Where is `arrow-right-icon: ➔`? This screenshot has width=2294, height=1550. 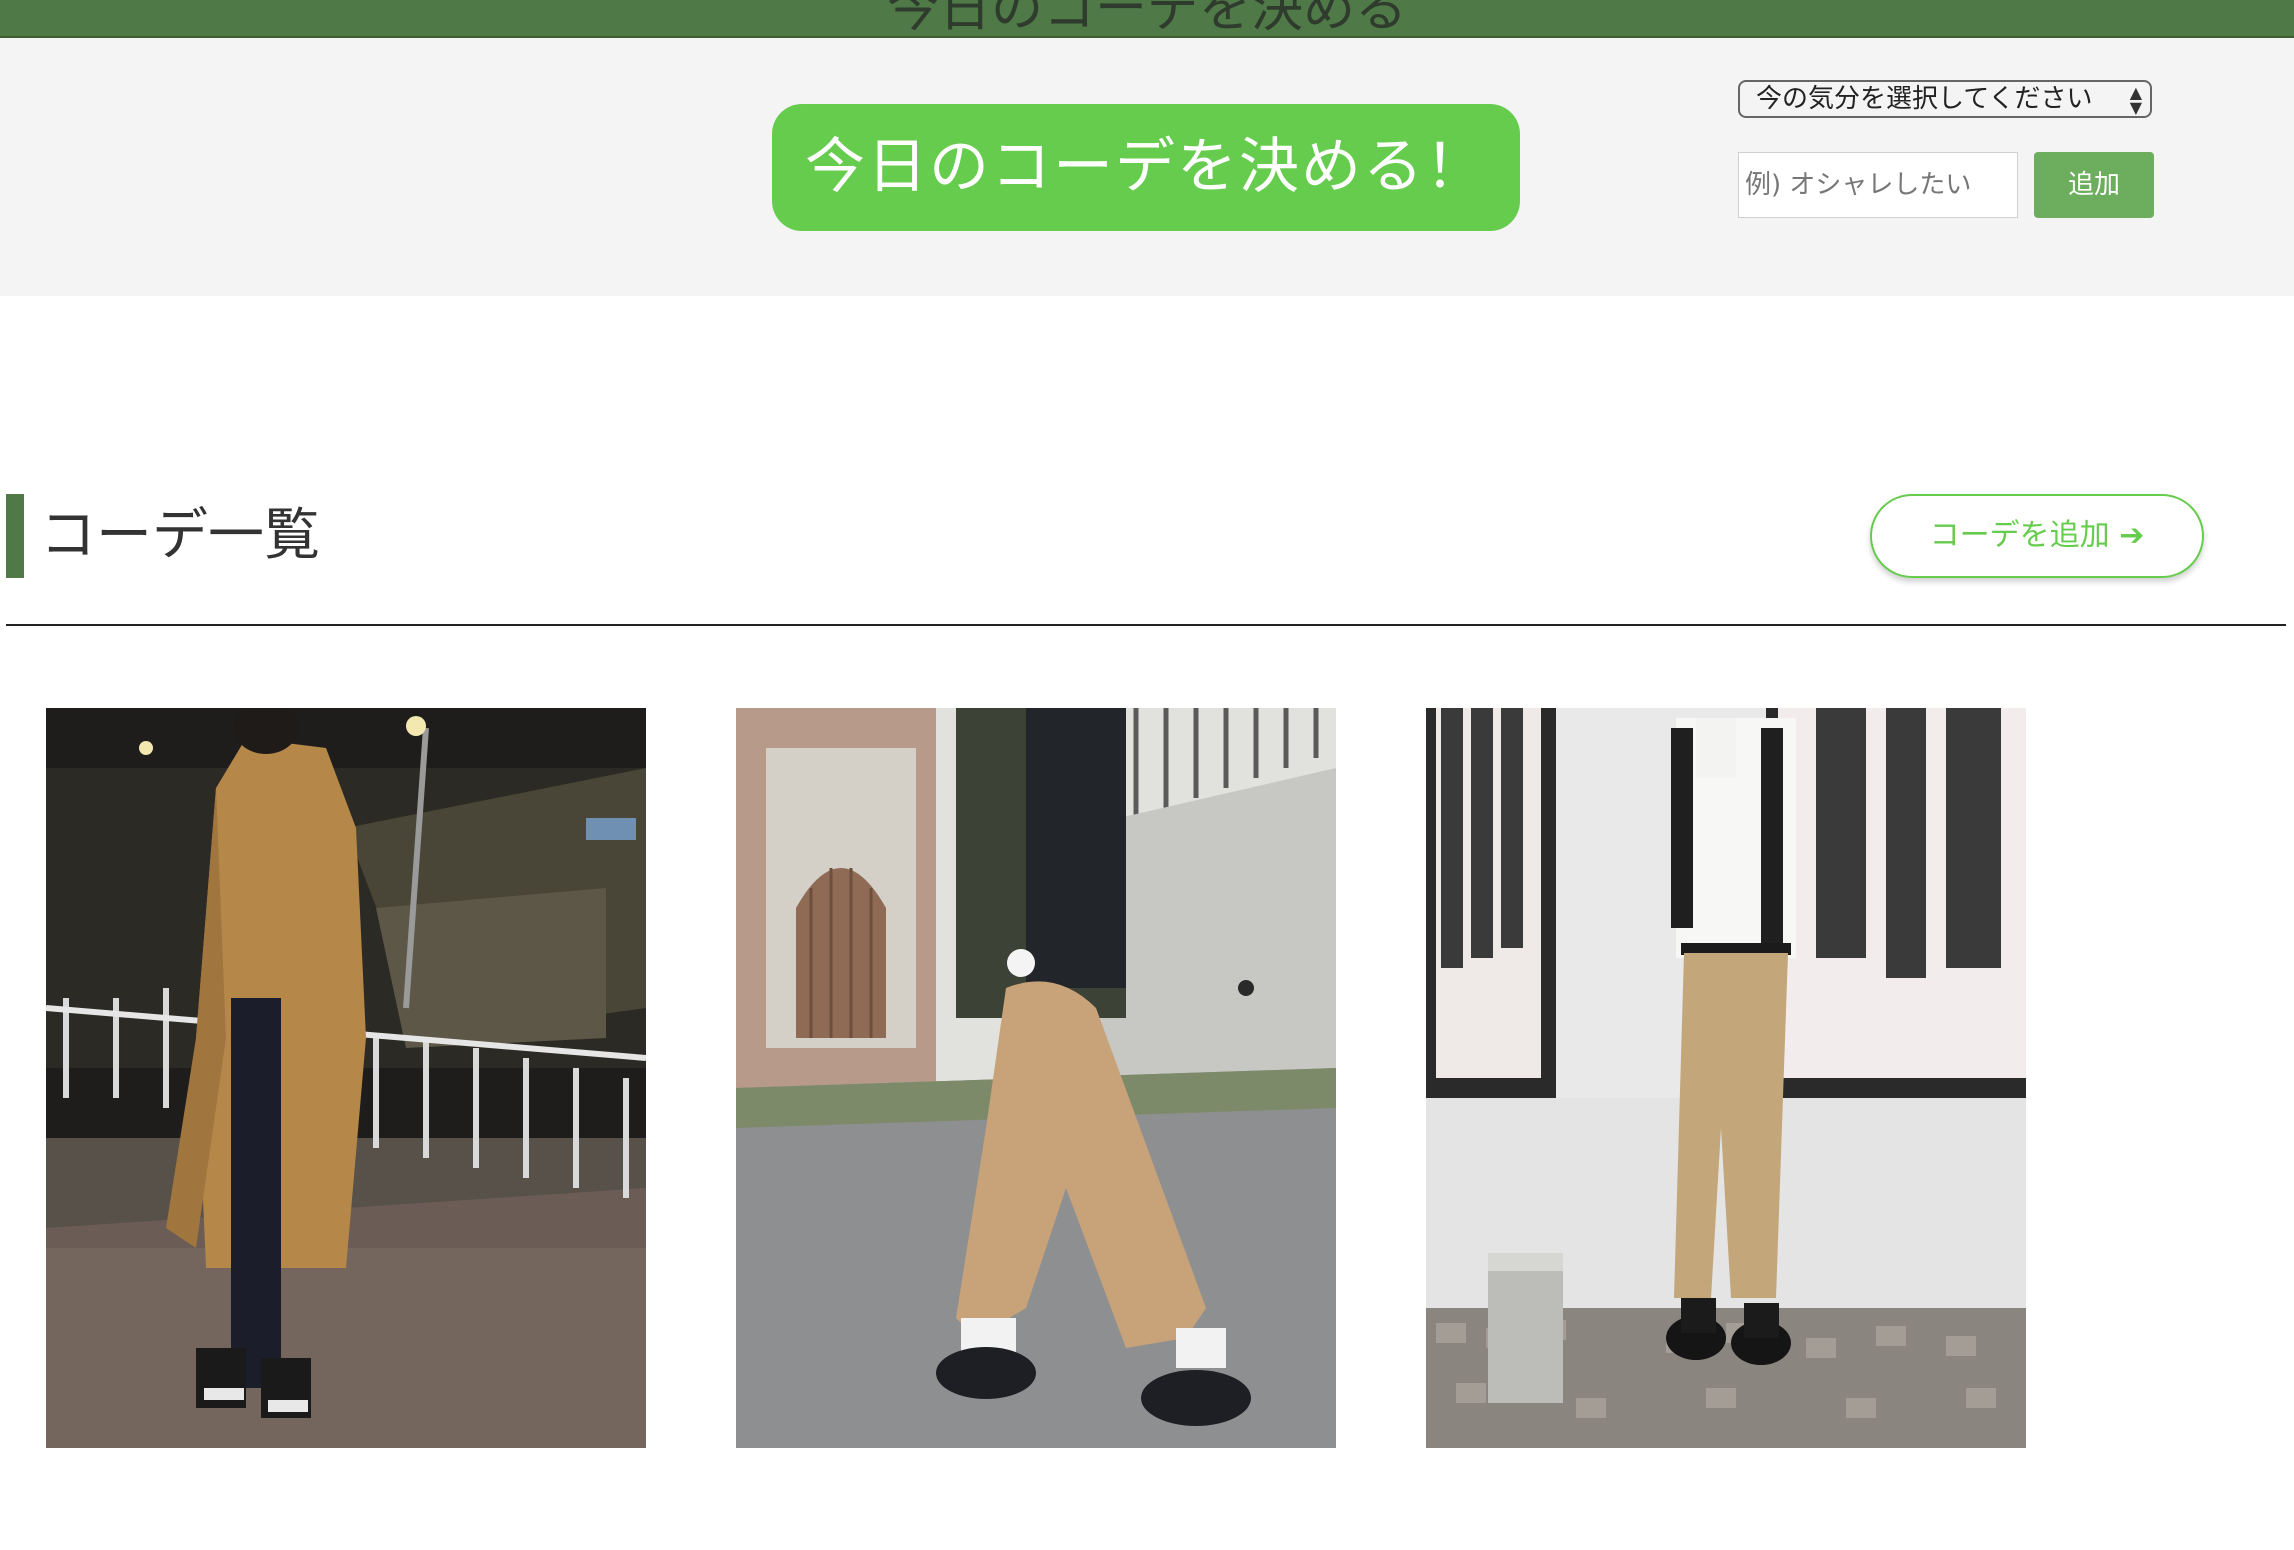
arrow-right-icon: ➔ is located at coordinates (2132, 535).